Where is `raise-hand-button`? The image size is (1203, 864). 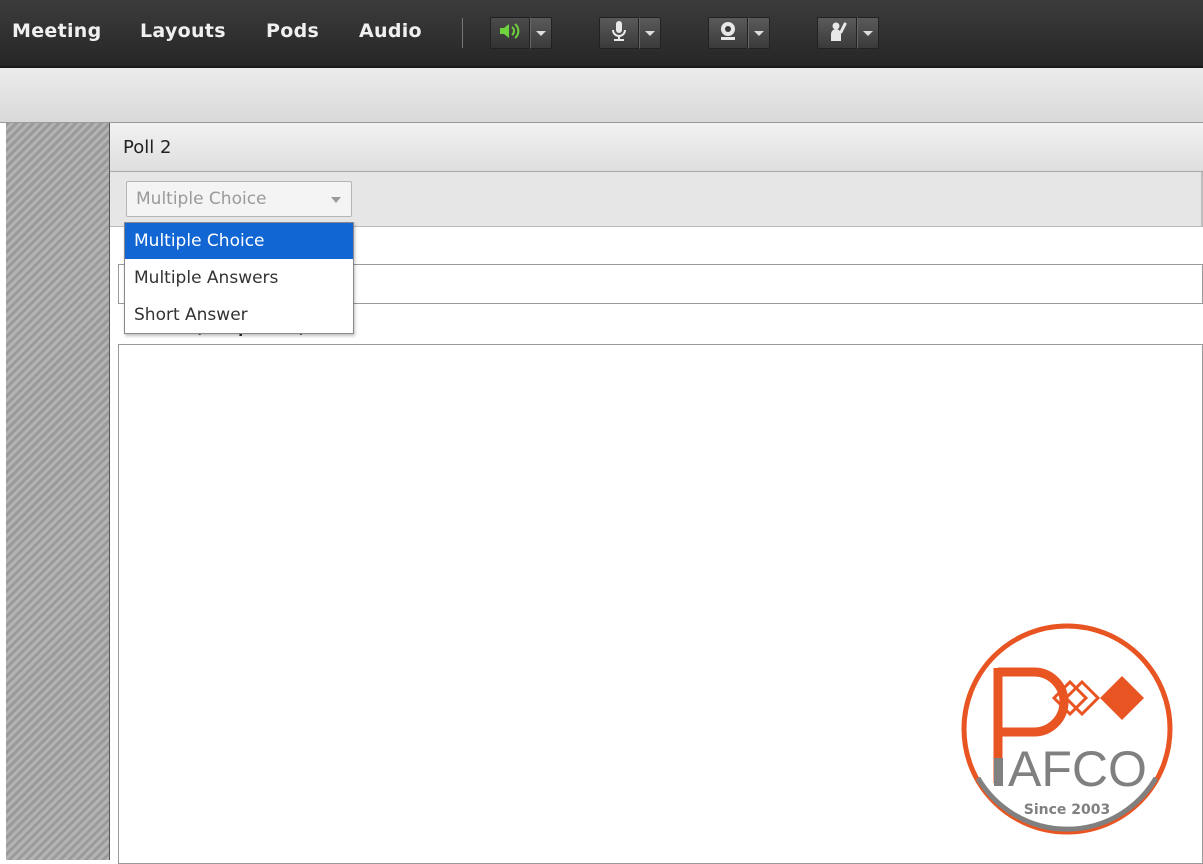
raise-hand-button is located at coordinates (837, 33).